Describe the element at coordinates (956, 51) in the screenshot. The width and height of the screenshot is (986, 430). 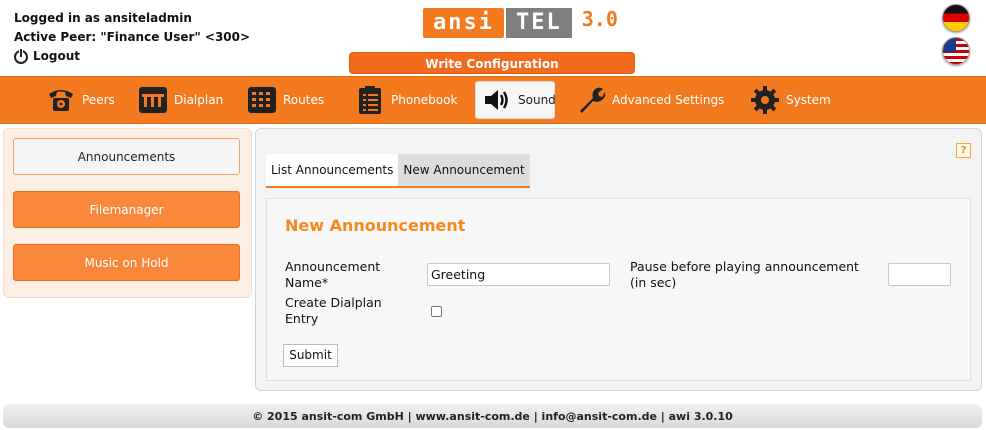
I see `us-flag-icon` at that location.